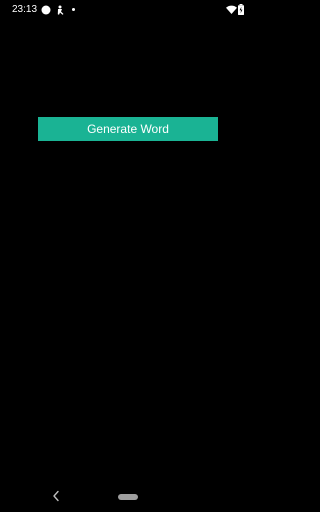  I want to click on status-time: 23:13, so click(25, 9).